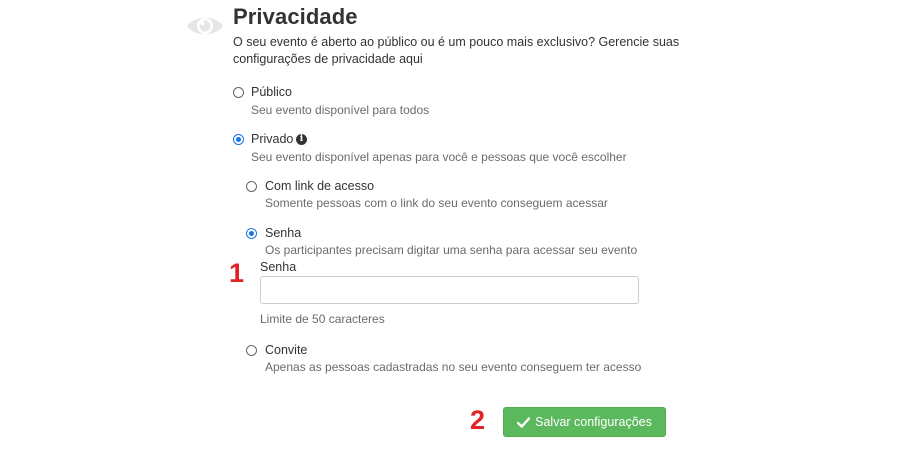 The image size is (908, 450). What do you see at coordinates (251, 350) in the screenshot?
I see `radio-invite` at bounding box center [251, 350].